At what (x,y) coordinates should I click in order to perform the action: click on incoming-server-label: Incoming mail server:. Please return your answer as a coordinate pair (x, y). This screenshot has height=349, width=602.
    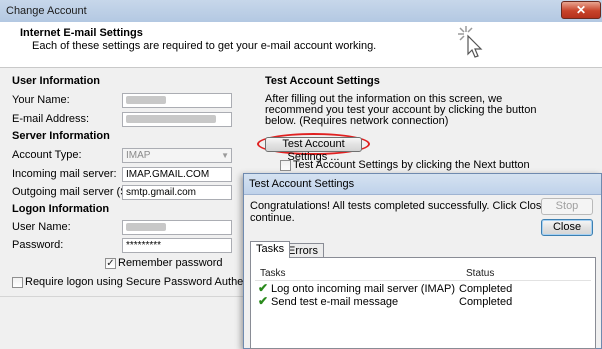
    Looking at the image, I should click on (64, 174).